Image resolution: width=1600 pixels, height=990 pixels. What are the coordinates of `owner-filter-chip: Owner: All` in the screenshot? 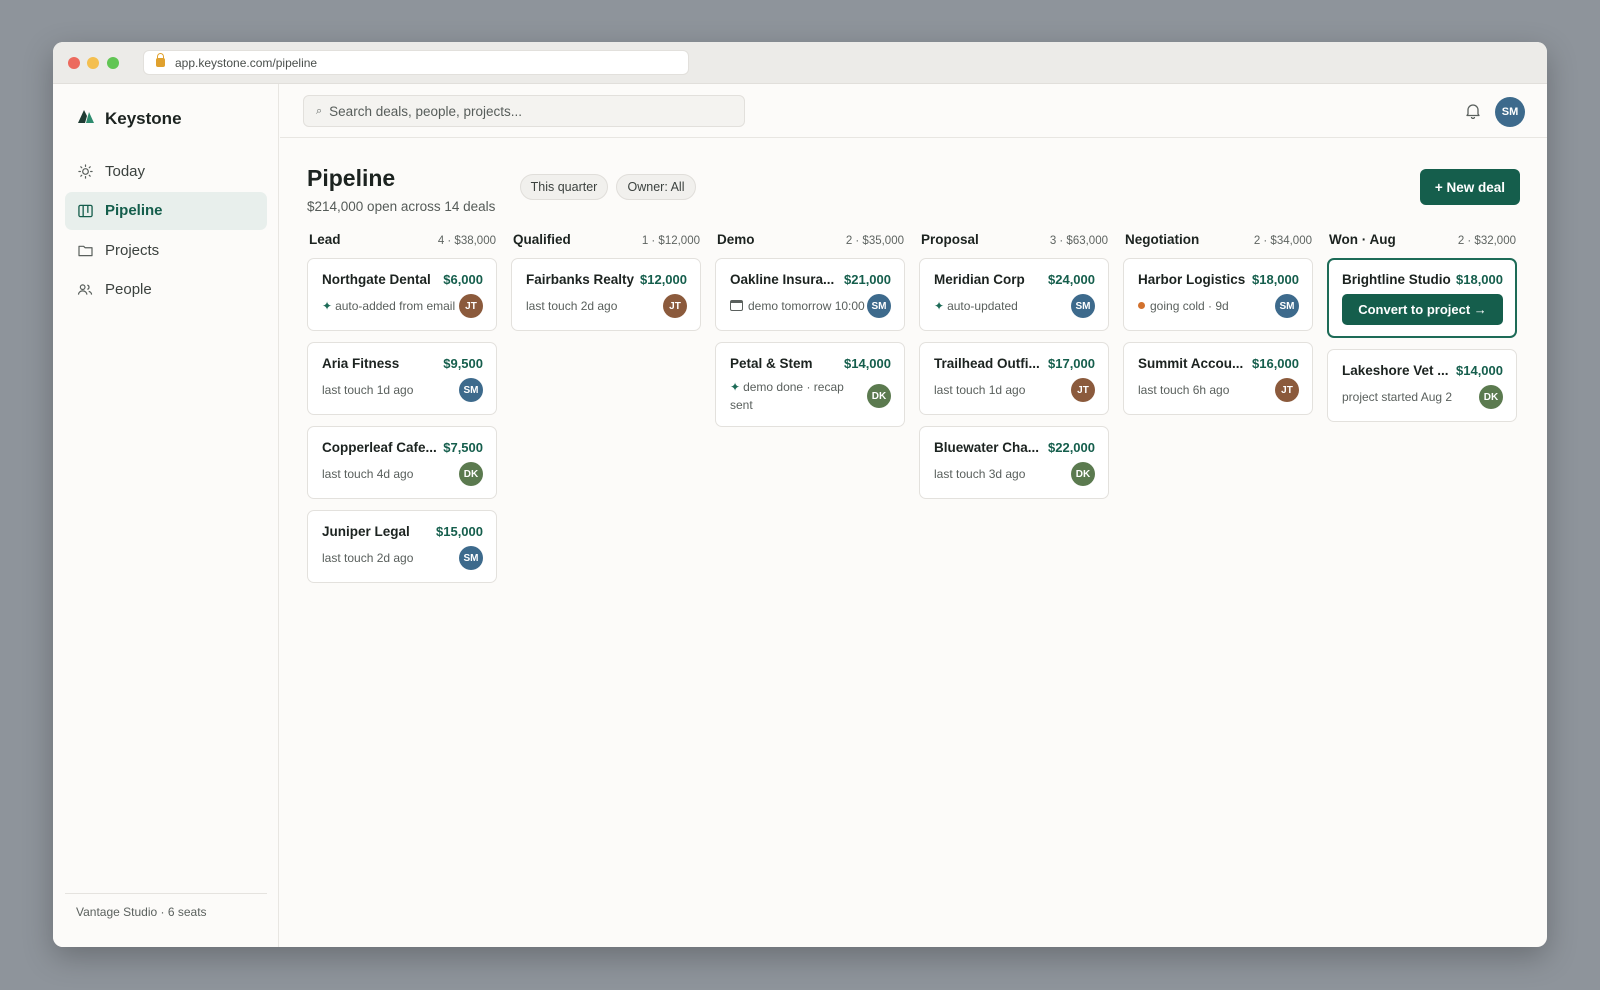 It's located at (656, 187).